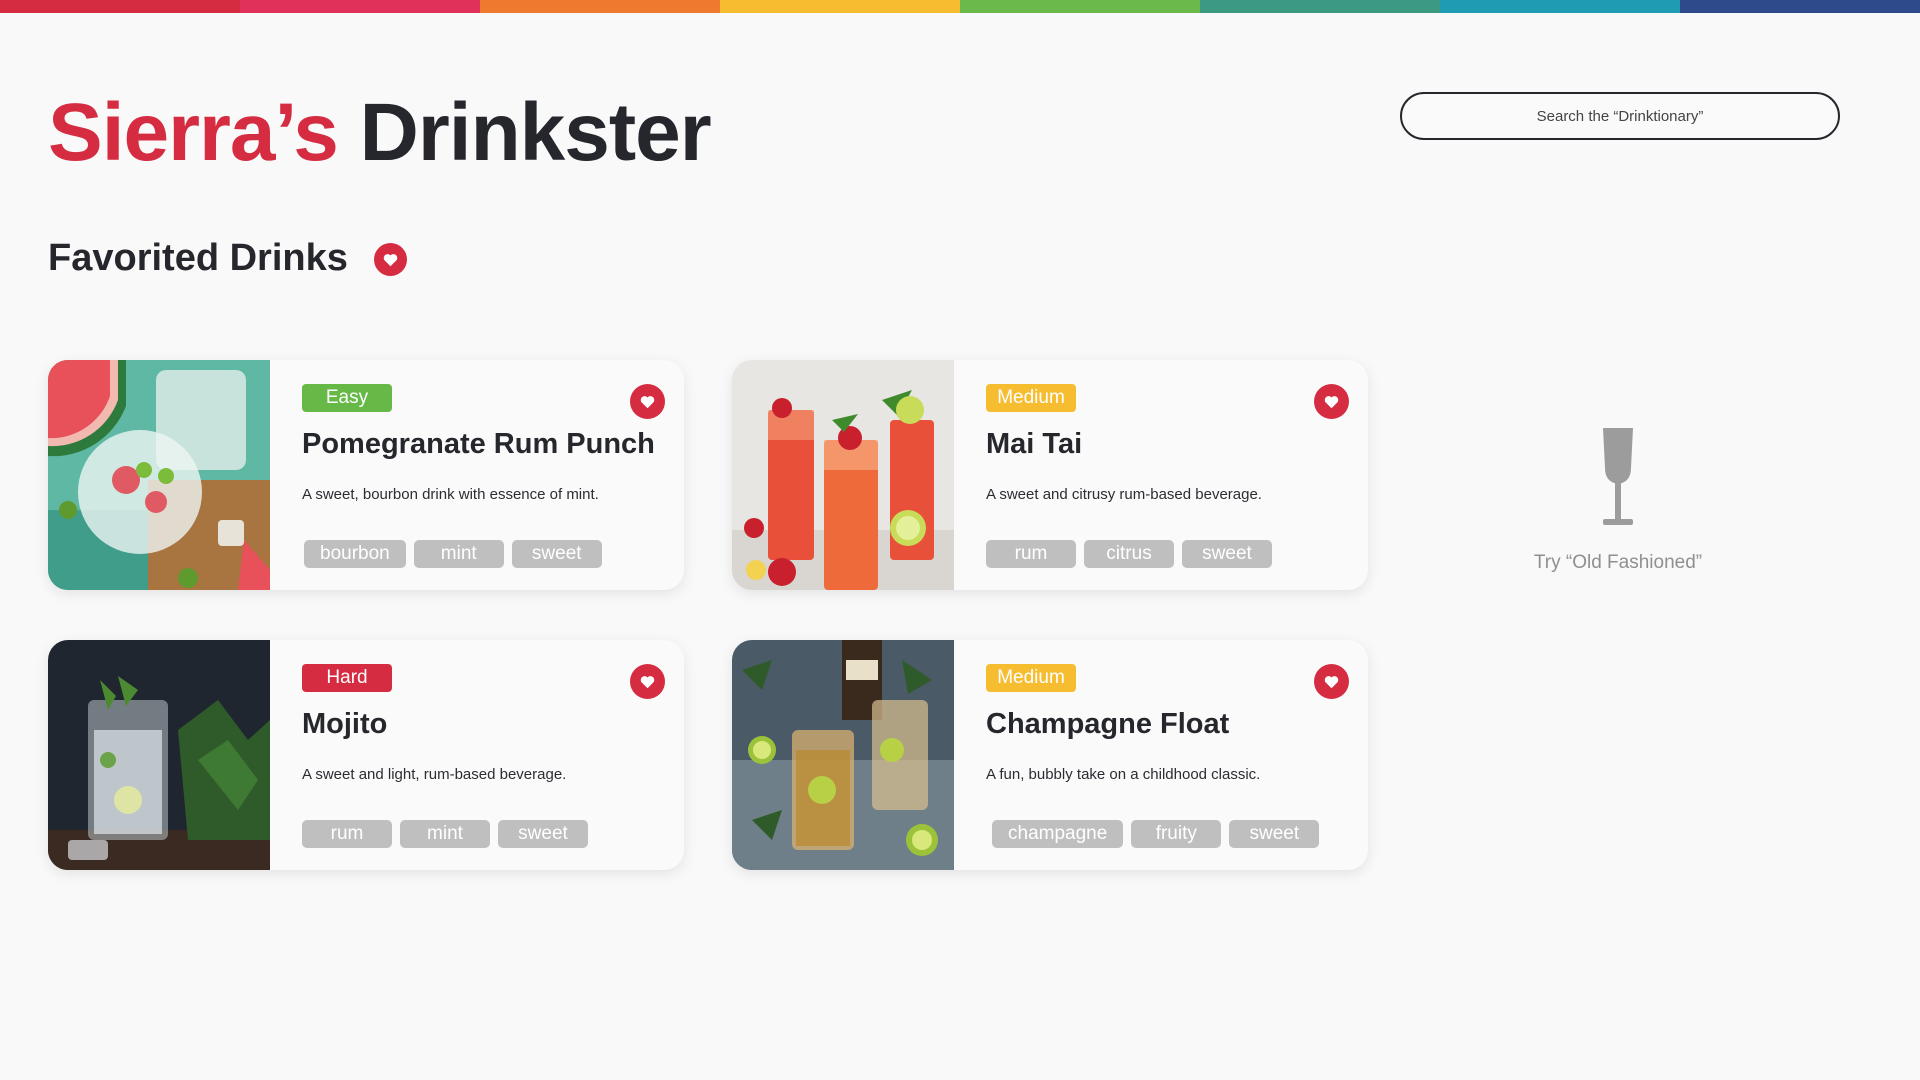 This screenshot has width=1920, height=1080. What do you see at coordinates (1176, 834) in the screenshot?
I see `tag: fruity` at bounding box center [1176, 834].